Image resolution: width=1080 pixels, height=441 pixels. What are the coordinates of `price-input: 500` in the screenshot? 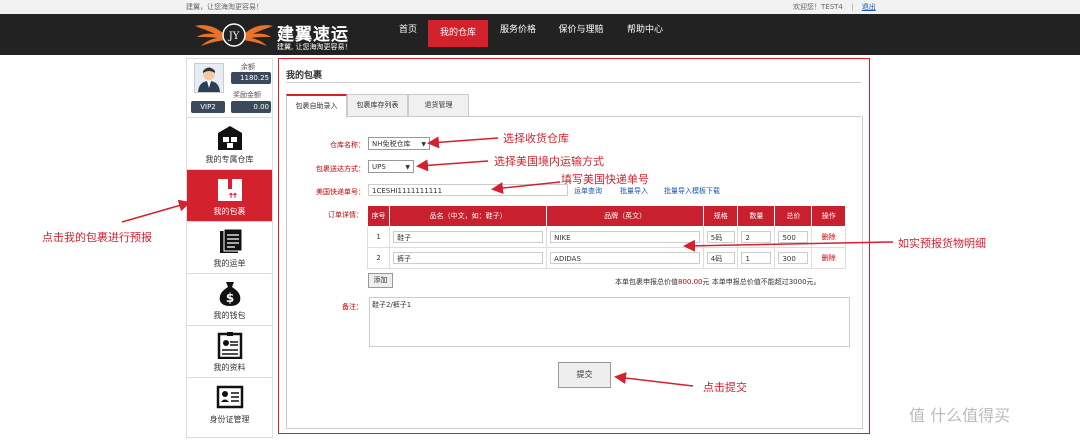 It's located at (793, 237).